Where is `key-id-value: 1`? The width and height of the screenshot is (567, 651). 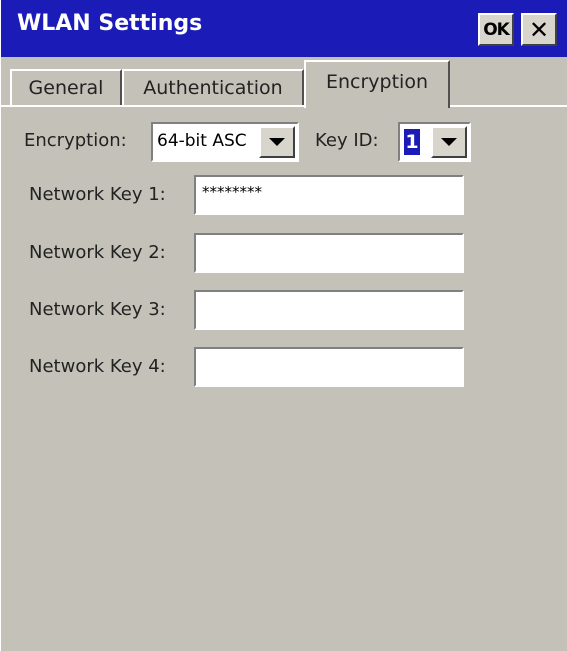 key-id-value: 1 is located at coordinates (412, 142).